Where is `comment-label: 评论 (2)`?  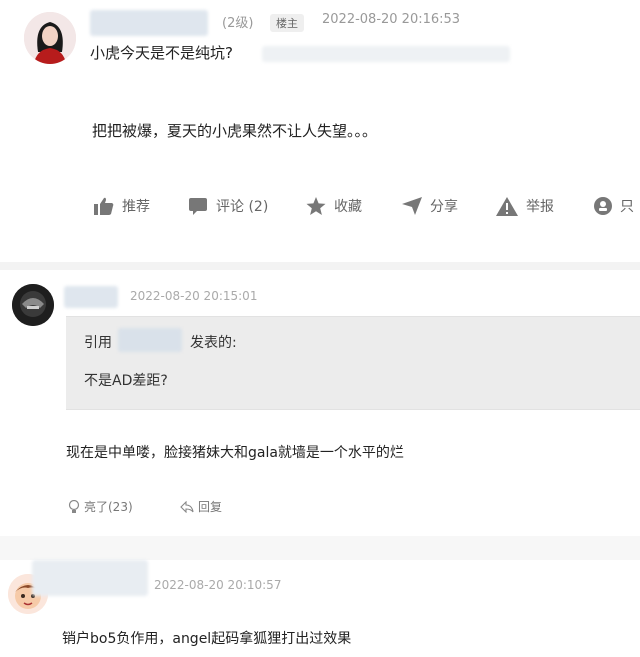
comment-label: 评论 (2) is located at coordinates (242, 207).